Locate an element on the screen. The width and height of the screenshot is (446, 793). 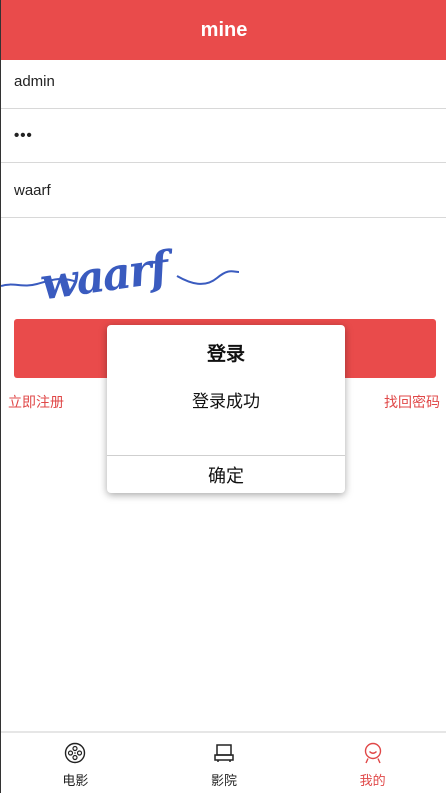
tab-label: 我的 is located at coordinates (372, 781).